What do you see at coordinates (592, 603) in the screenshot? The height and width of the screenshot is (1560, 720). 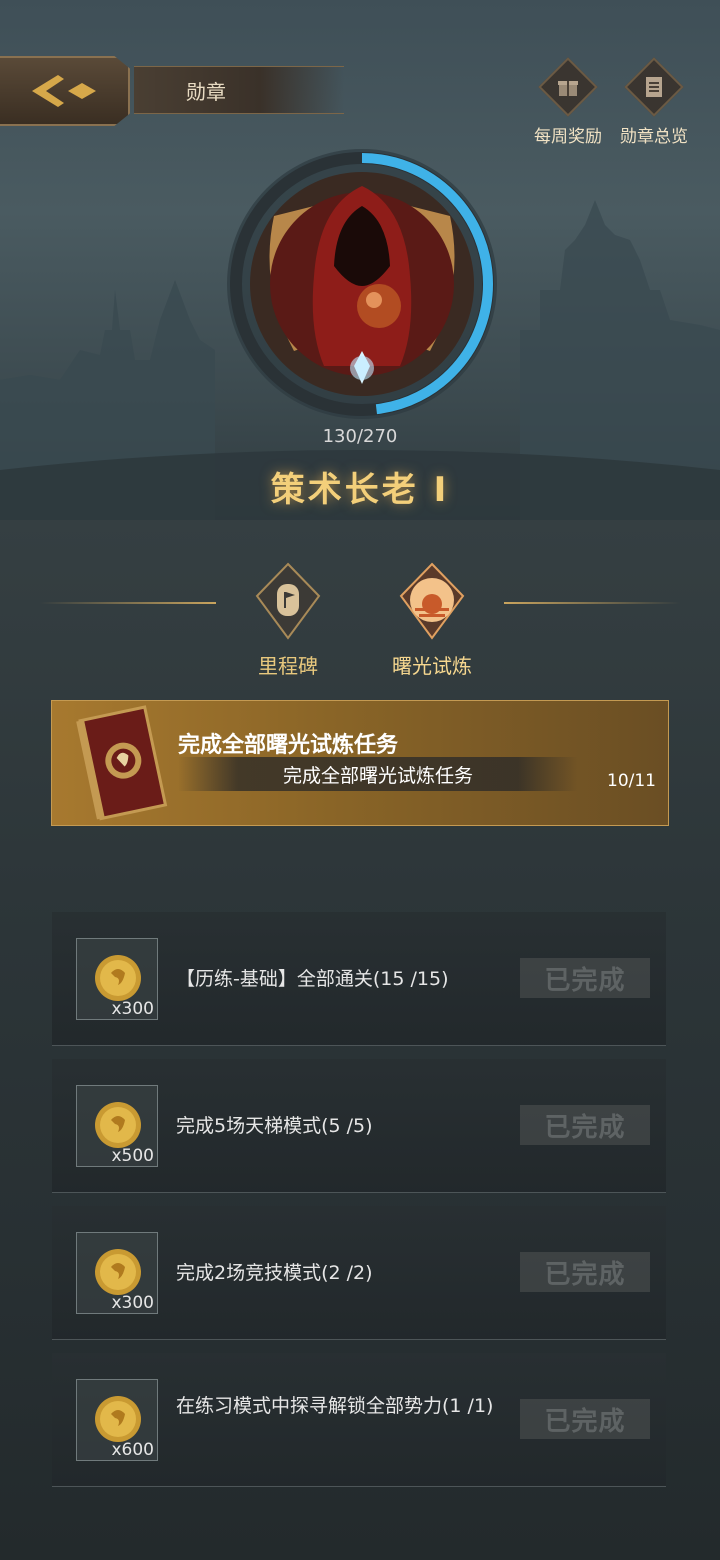 I see `tab-divider-right` at bounding box center [592, 603].